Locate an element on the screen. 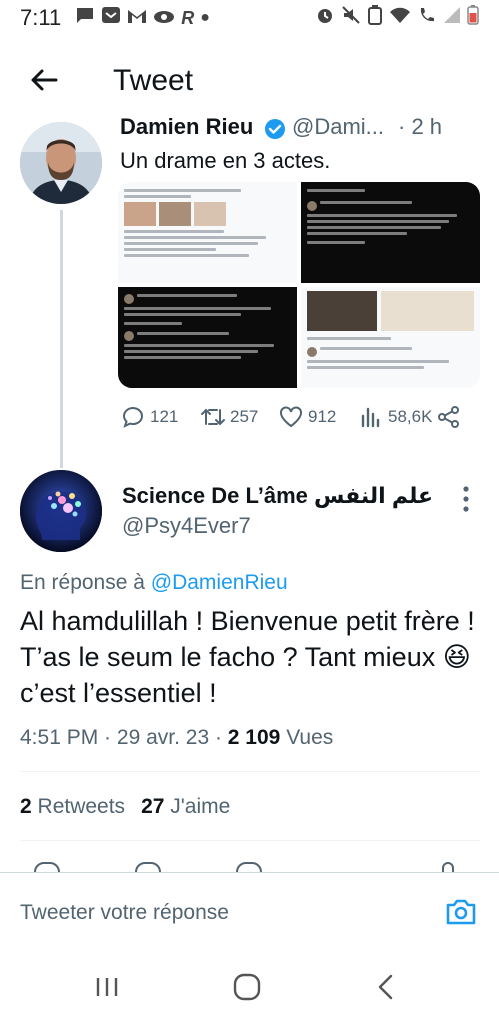 Image resolution: width=499 pixels, height=1024 pixels. replying-to-link: @DamienRieu is located at coordinates (219, 582).